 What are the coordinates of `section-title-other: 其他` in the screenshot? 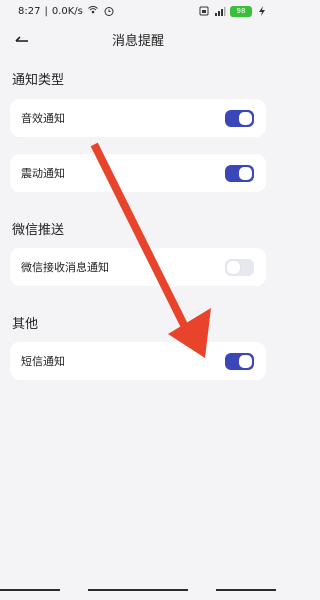 It's located at (25, 324).